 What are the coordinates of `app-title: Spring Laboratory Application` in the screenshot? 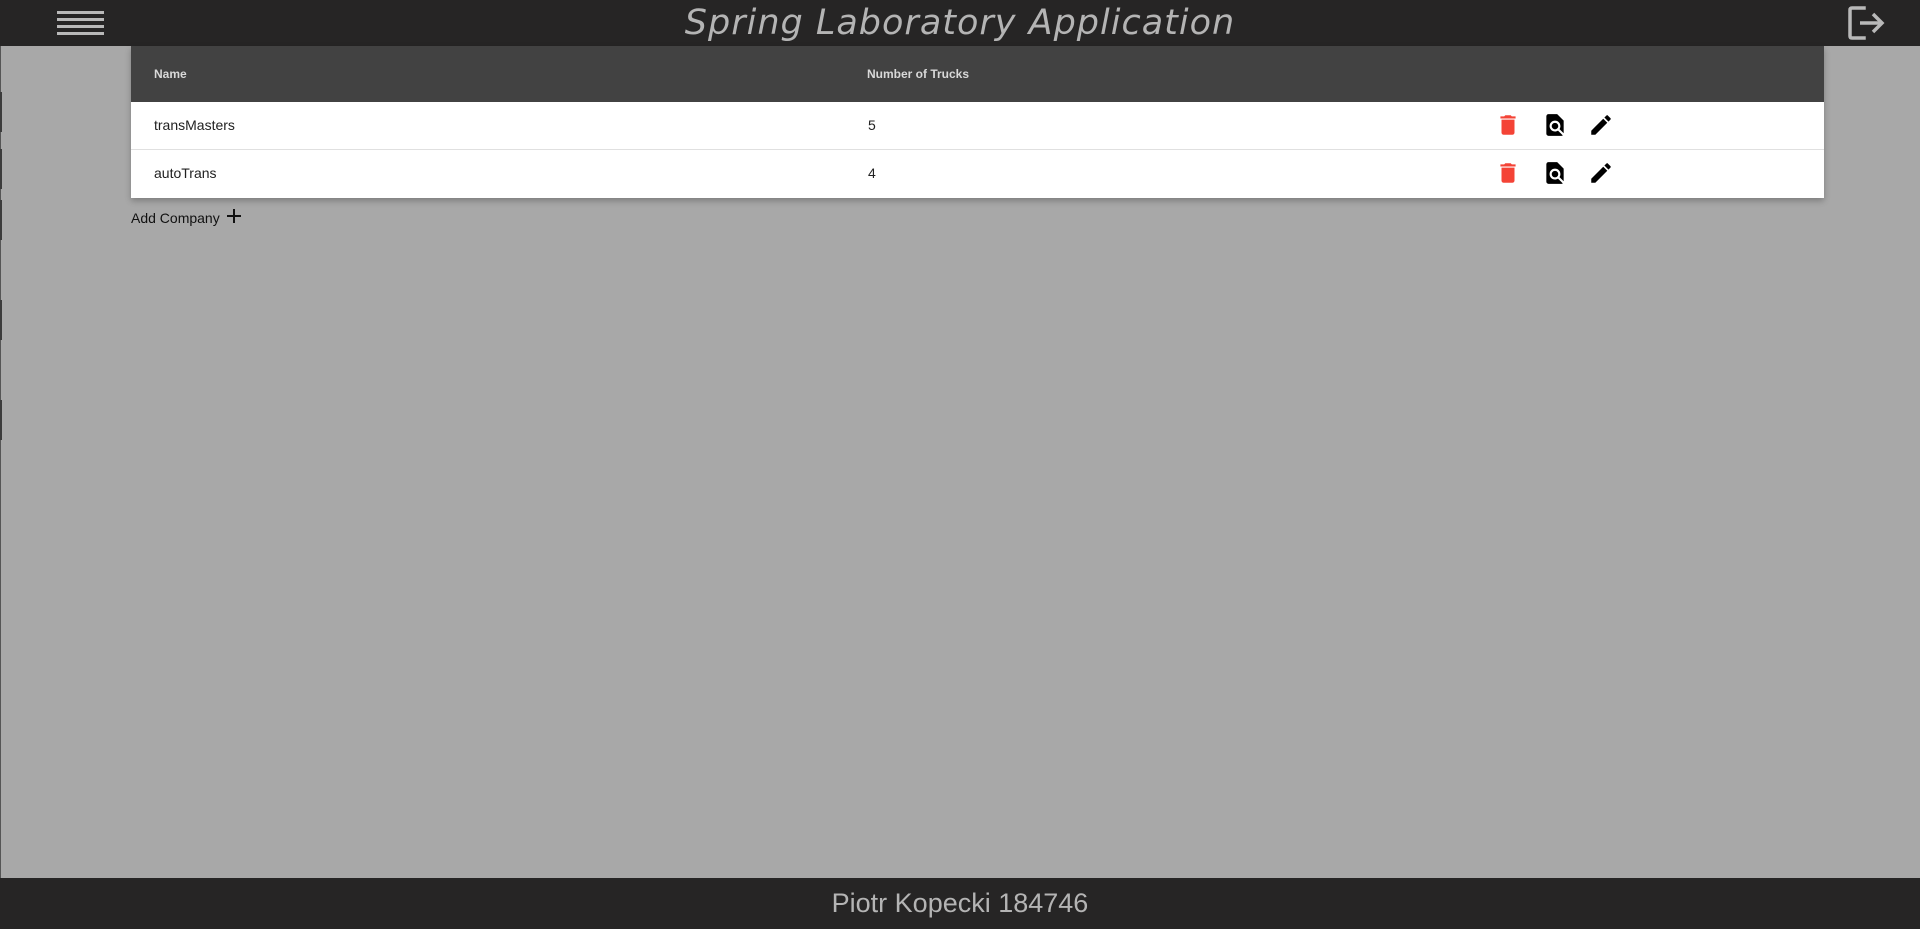 It's located at (960, 23).